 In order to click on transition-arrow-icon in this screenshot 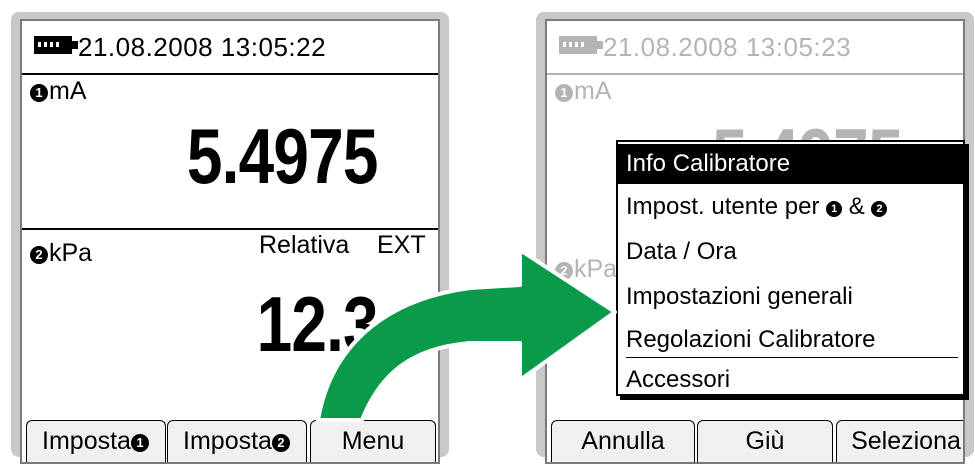, I will do `click(466, 335)`.